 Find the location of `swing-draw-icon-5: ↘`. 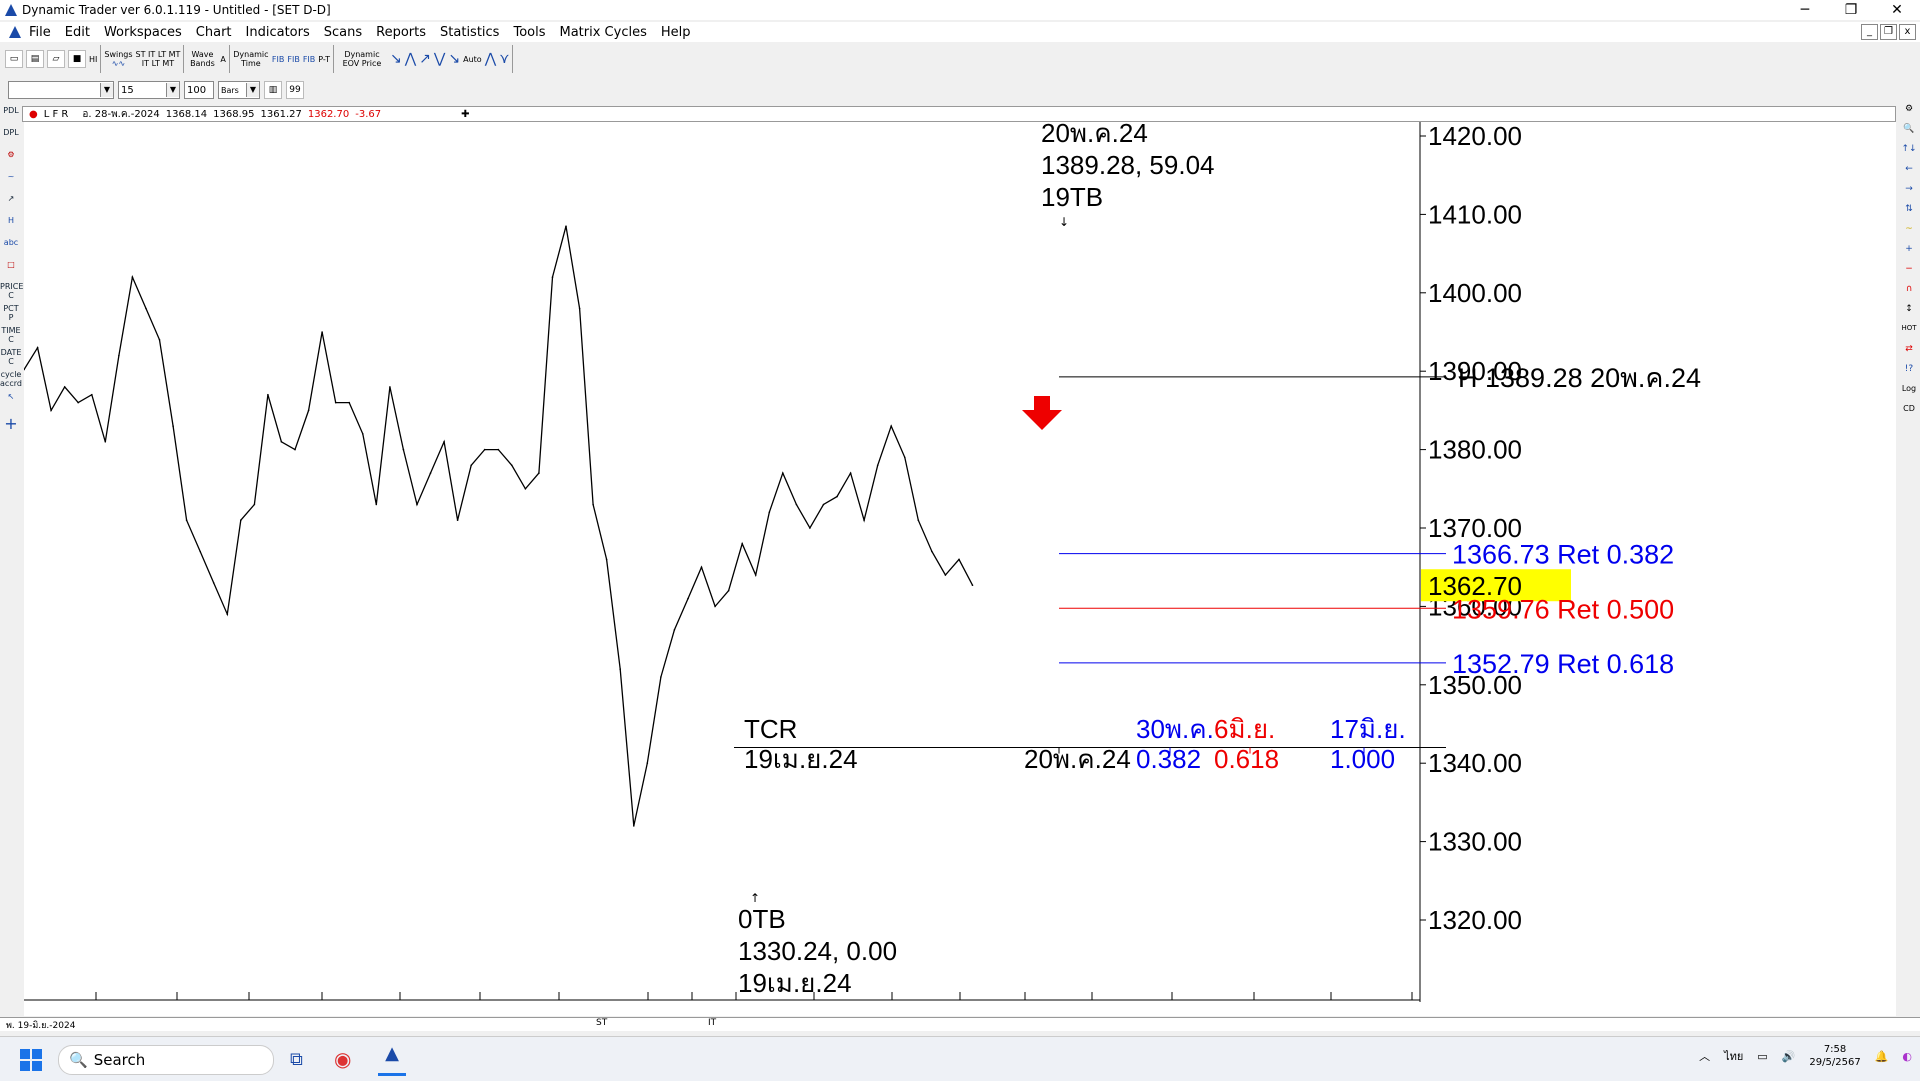

swing-draw-icon-5: ↘ is located at coordinates (454, 59).